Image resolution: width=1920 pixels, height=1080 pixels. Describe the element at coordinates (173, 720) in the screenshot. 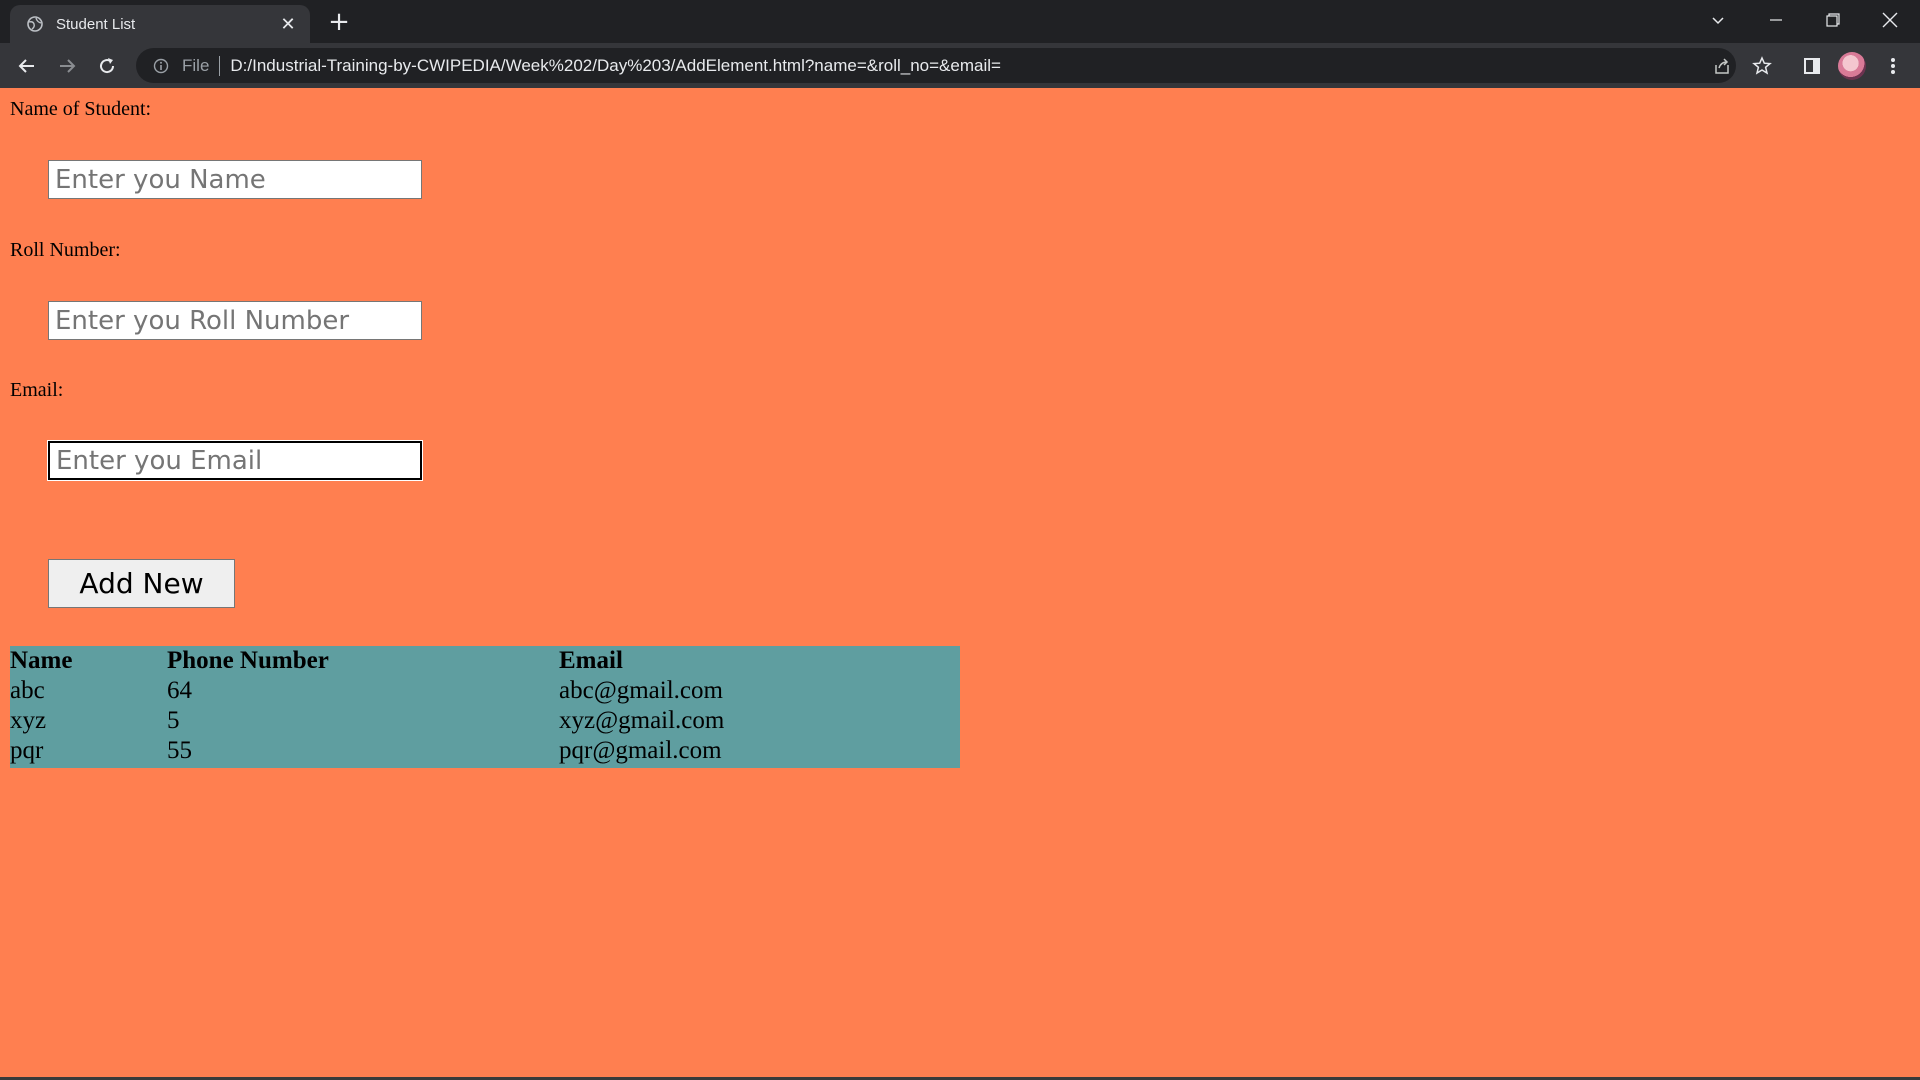

I see `cell-phone: 5` at that location.